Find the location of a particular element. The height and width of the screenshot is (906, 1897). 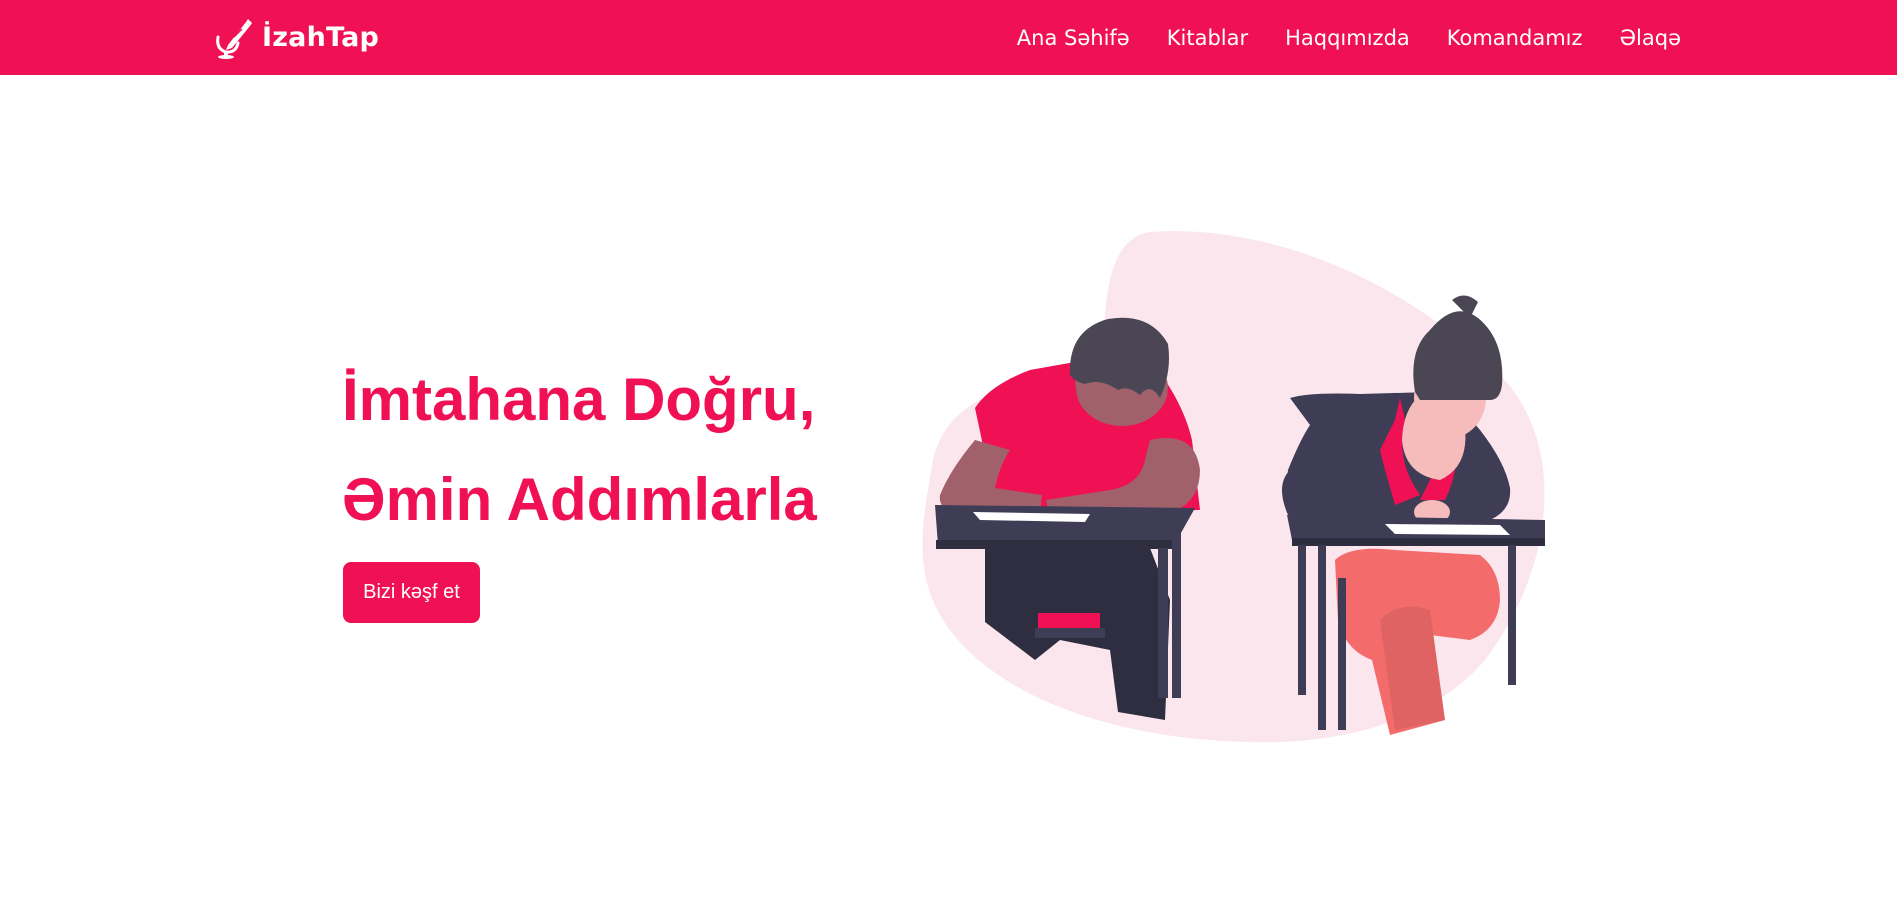

nav-item-about: Haqqımızda is located at coordinates (1347, 38).